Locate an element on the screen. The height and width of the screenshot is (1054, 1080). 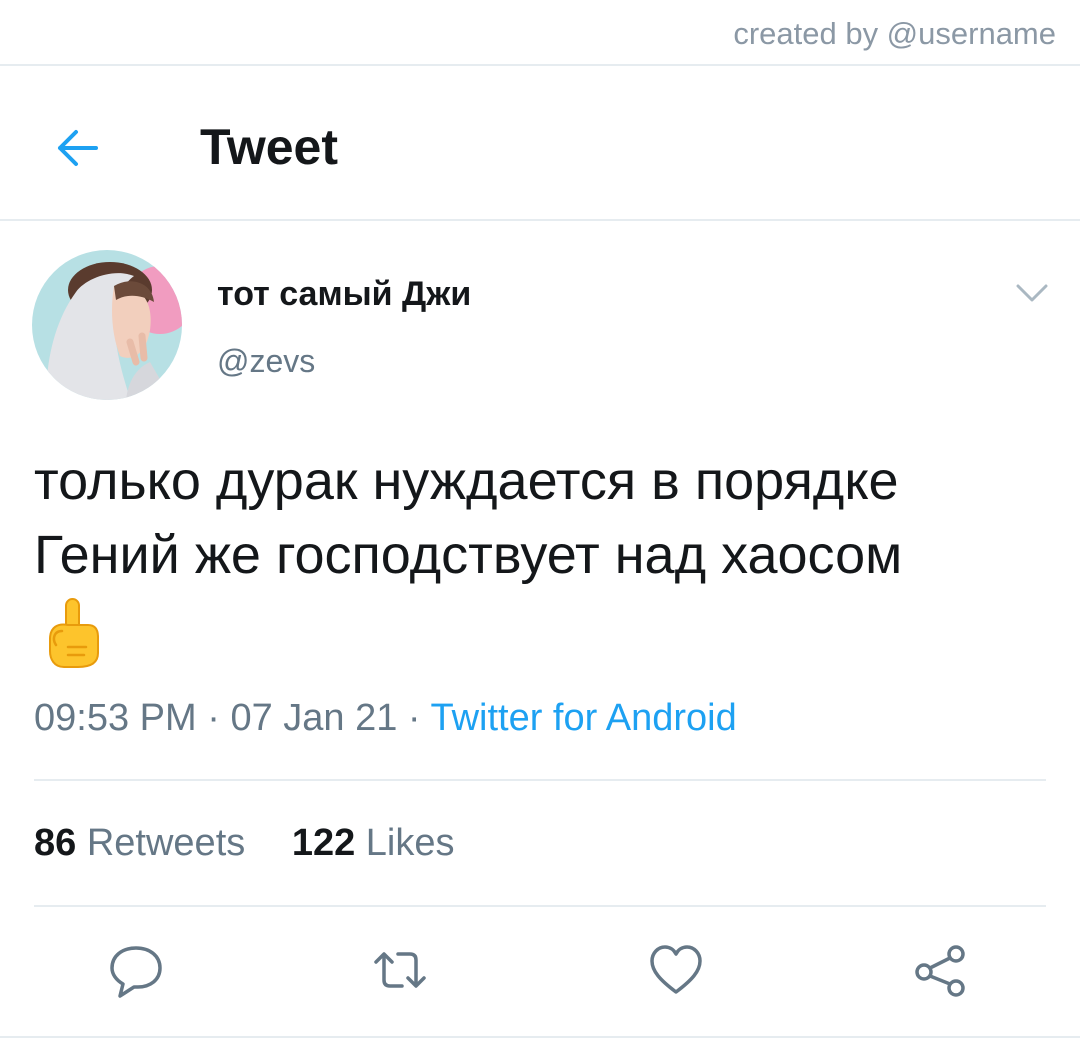
tweet-stats: 86 Retweets 122 Likes is located at coordinates (244, 843).